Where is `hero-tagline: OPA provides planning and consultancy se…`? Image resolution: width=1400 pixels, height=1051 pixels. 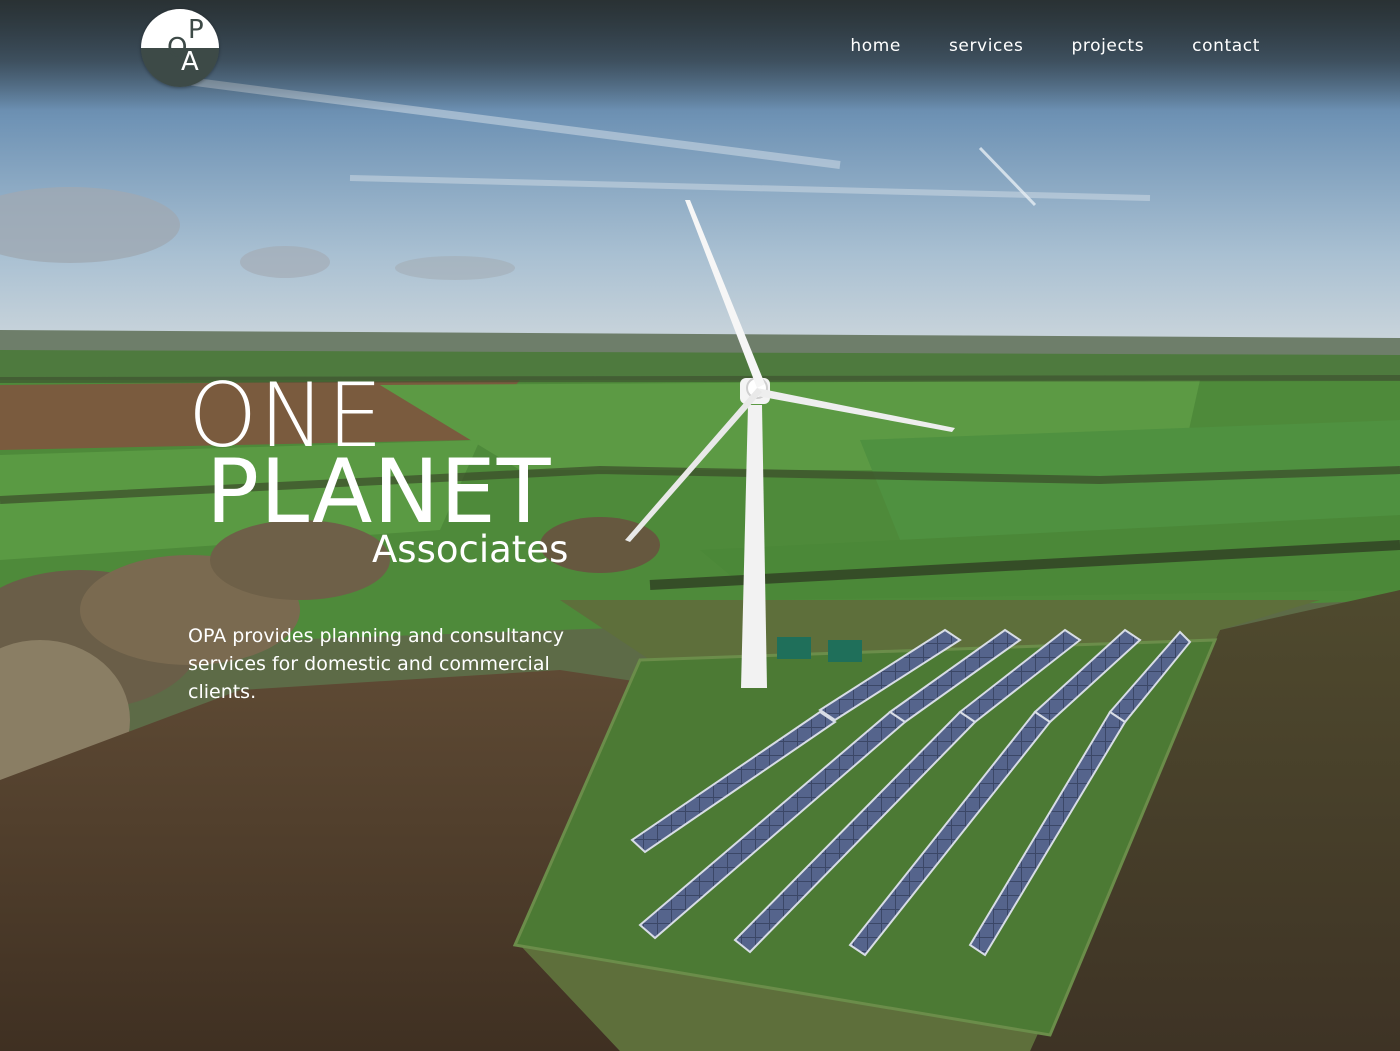 hero-tagline: OPA provides planning and consultancy se… is located at coordinates (376, 664).